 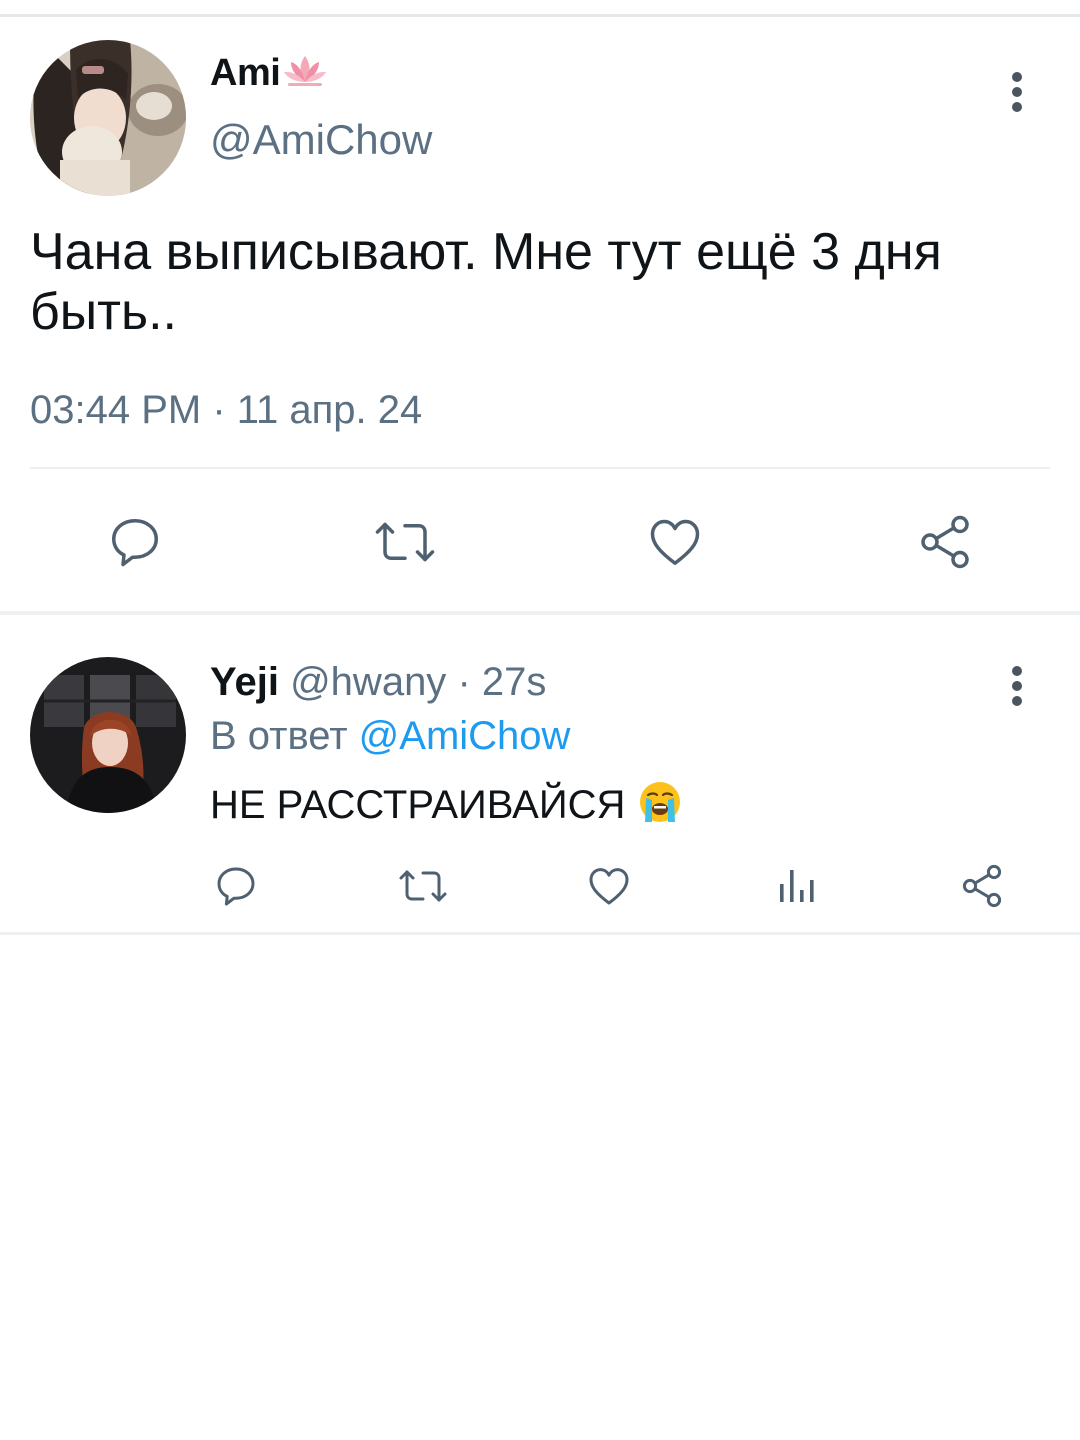 I want to click on retweet-button, so click(x=405, y=542).